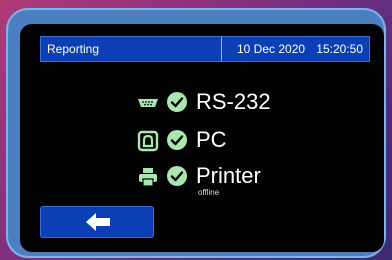 This screenshot has height=260, width=392. Describe the element at coordinates (339, 49) in the screenshot. I see `status-time: 15:20:50` at that location.